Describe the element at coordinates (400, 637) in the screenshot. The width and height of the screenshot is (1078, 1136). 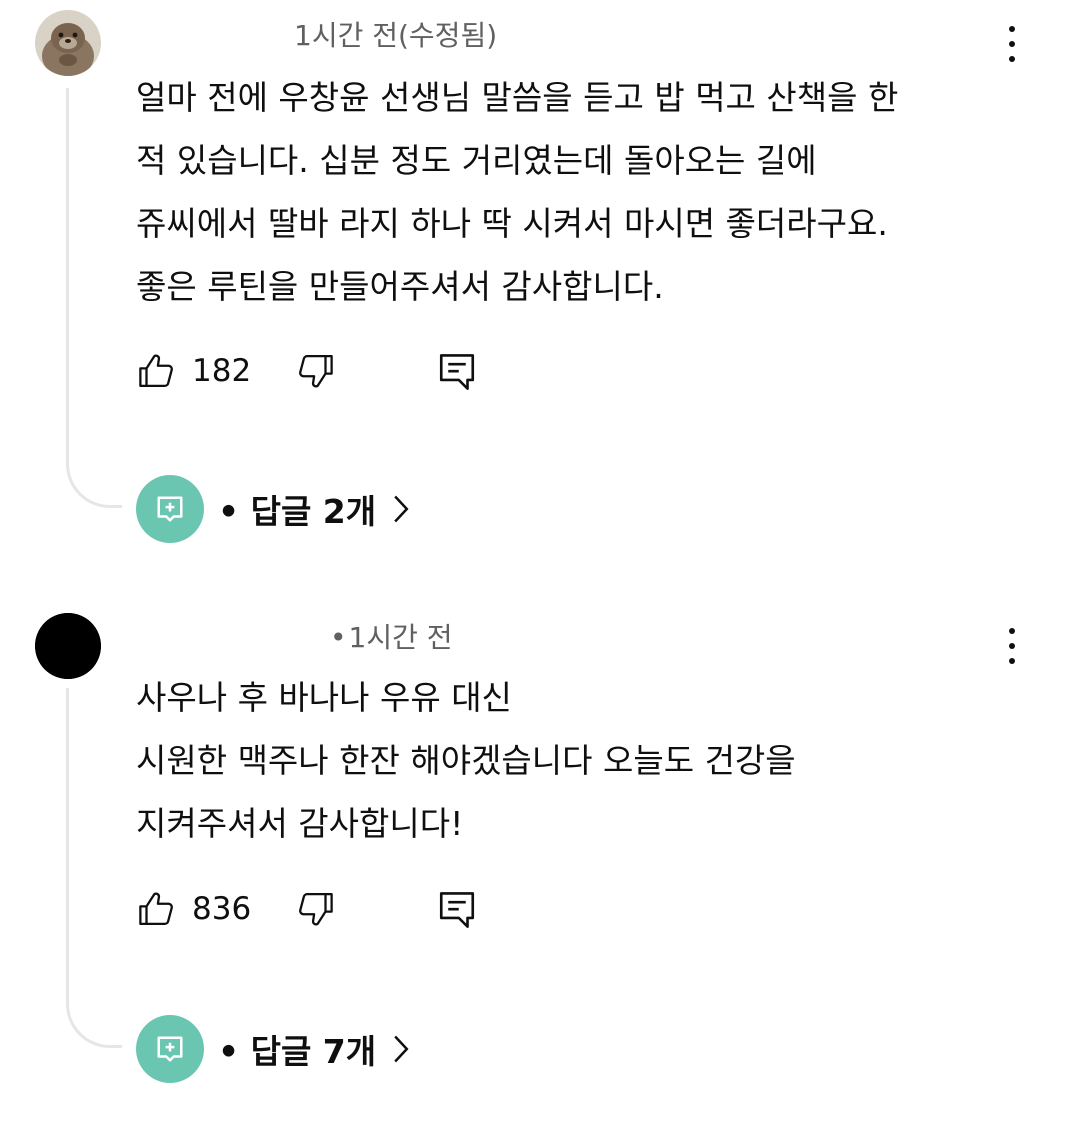
I see `timestamp: 1시간 전` at that location.